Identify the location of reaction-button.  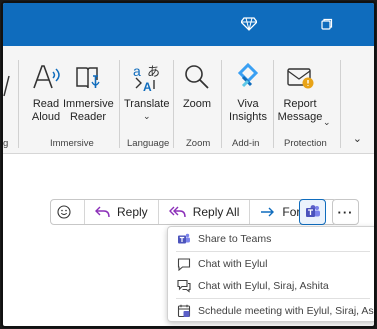
(67, 212).